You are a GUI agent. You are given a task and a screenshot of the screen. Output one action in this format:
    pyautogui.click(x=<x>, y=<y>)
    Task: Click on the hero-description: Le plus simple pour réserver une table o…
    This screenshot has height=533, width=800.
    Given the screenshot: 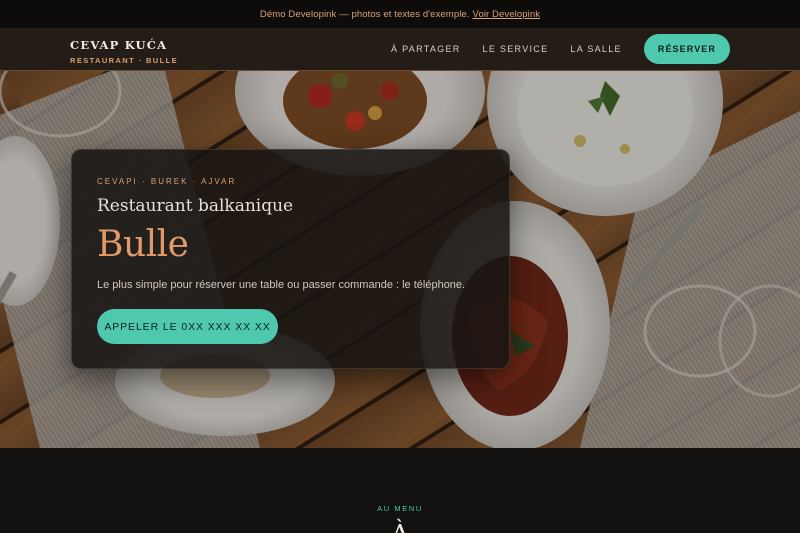 What is the action you would take?
    pyautogui.click(x=281, y=285)
    